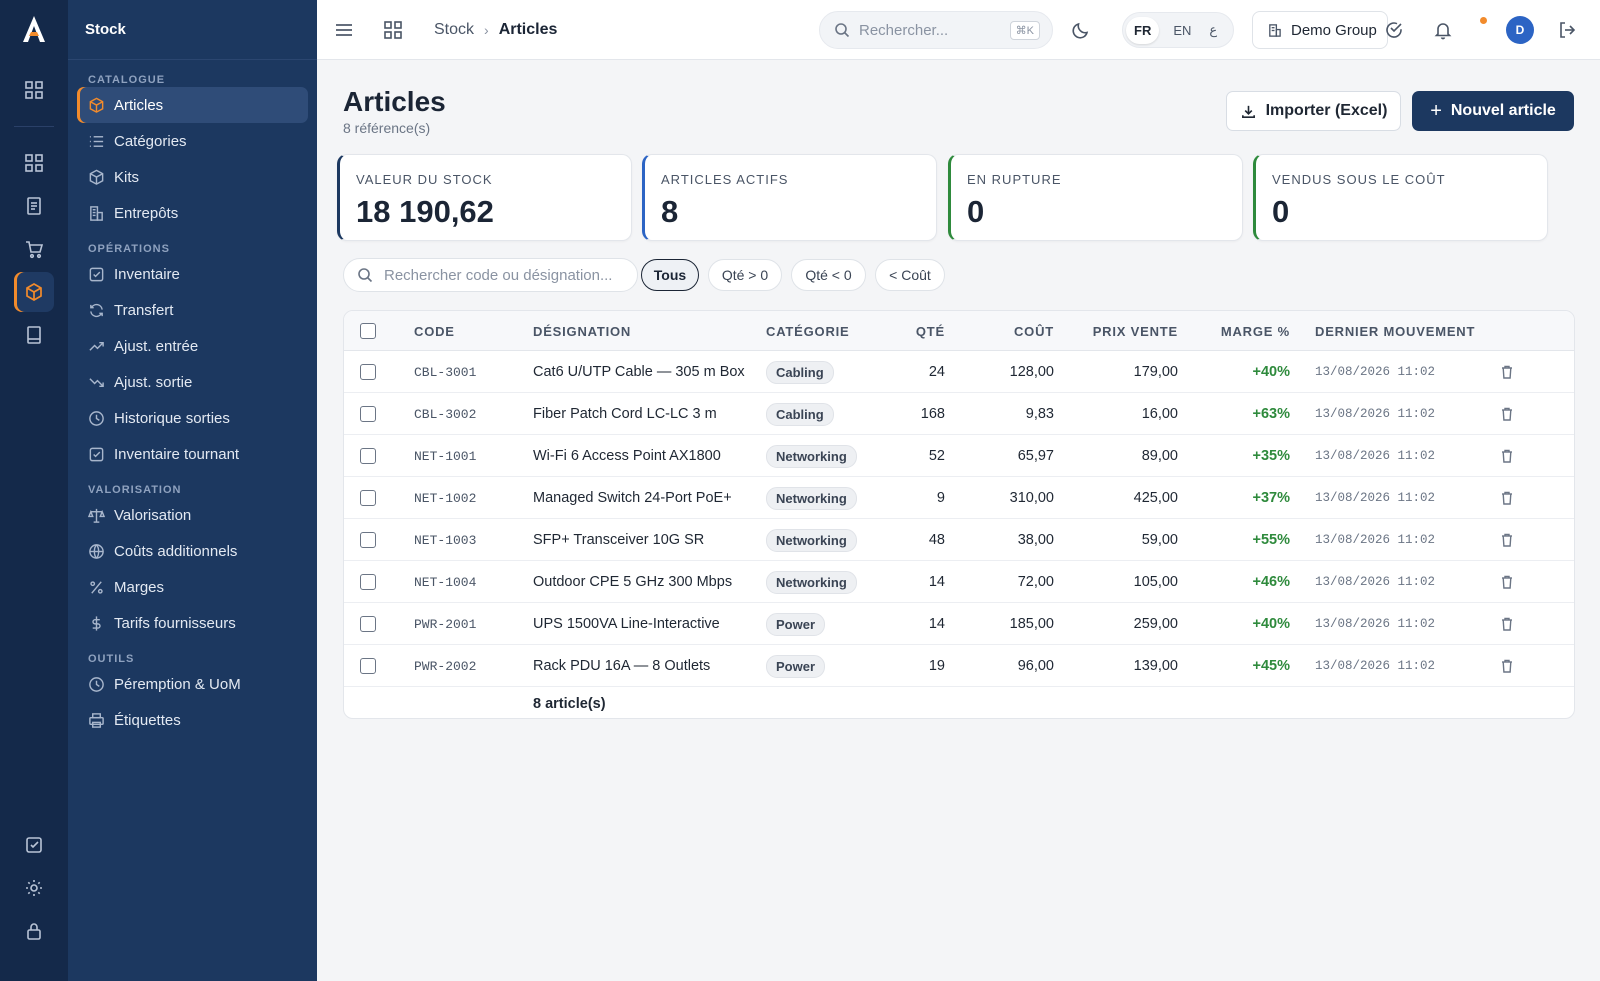 The width and height of the screenshot is (1600, 981). I want to click on sidebar-item-couts-additionnels: Coûts additionnels, so click(192, 551).